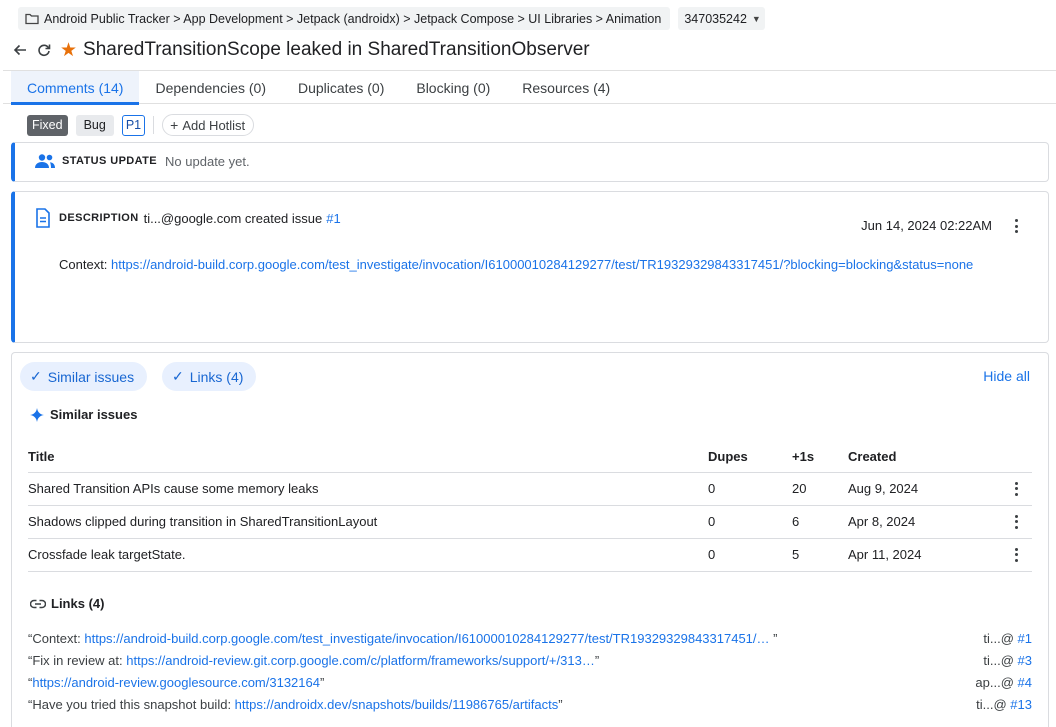  Describe the element at coordinates (1025, 660) in the screenshot. I see `link-comment-ref: #3` at that location.